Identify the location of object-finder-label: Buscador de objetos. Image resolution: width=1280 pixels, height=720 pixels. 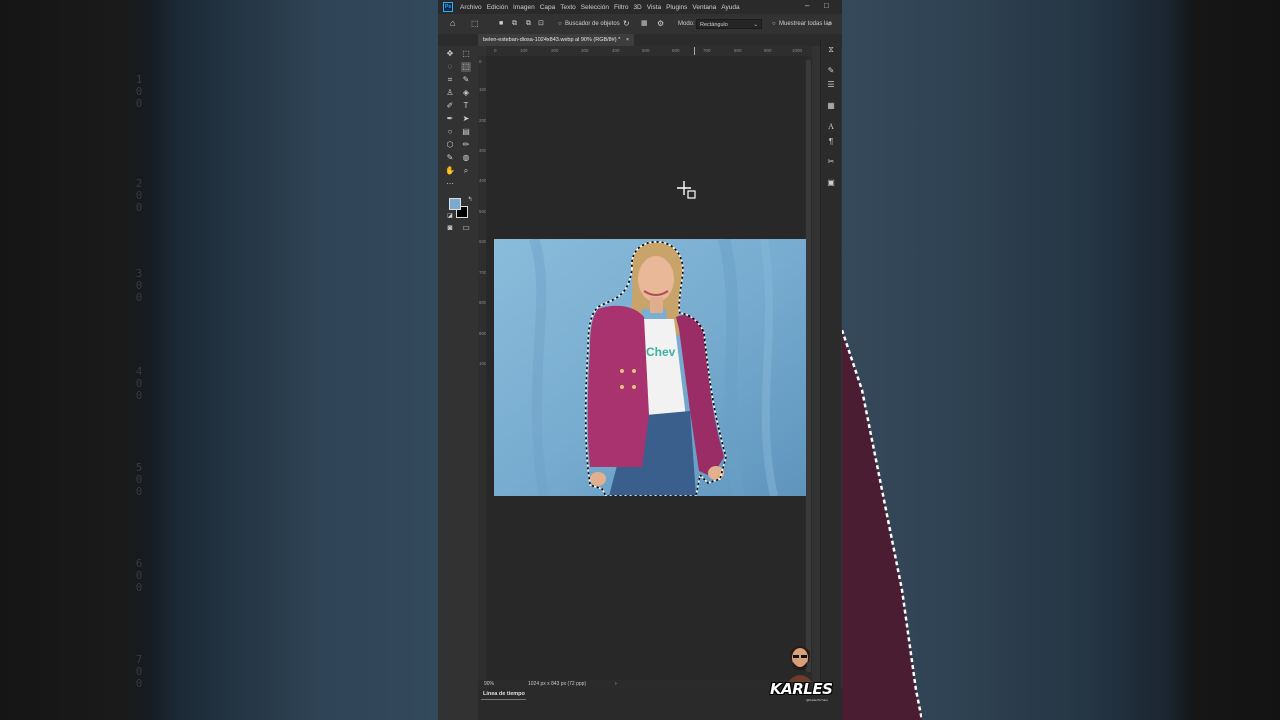
(592, 24).